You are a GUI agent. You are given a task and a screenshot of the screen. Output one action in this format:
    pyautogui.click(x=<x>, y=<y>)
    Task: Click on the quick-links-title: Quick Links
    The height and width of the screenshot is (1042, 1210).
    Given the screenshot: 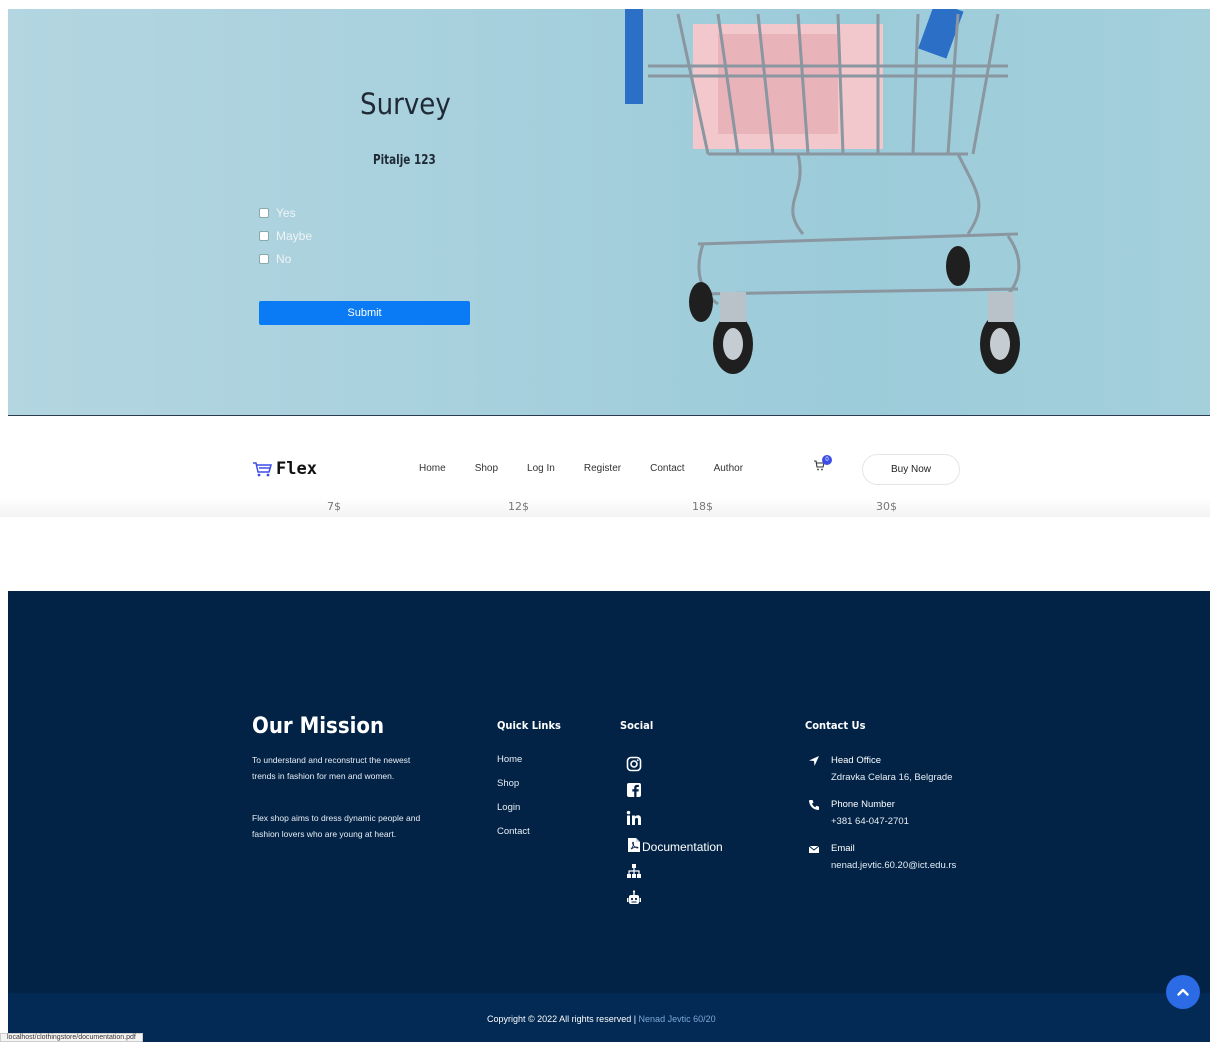 What is the action you would take?
    pyautogui.click(x=529, y=725)
    